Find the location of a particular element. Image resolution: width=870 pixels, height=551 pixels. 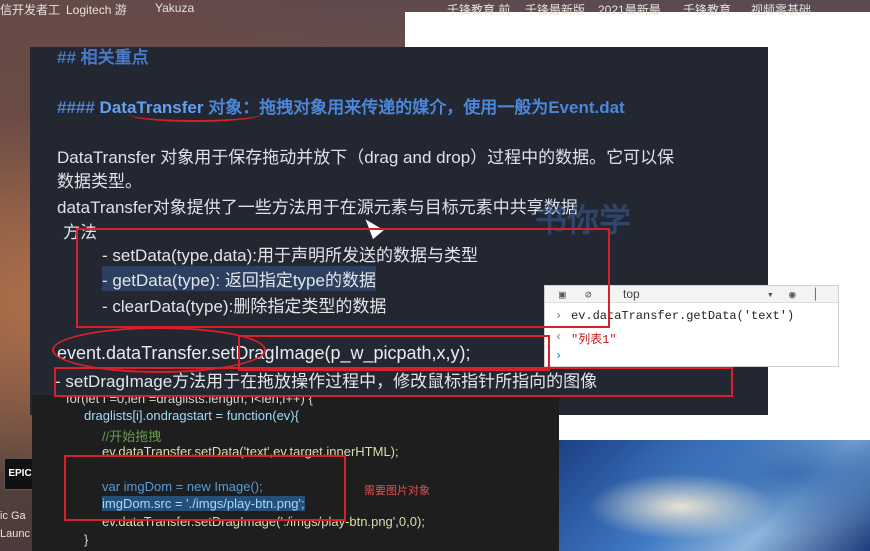

bookmark-item: 千锋教育 前 is located at coordinates (478, 9).